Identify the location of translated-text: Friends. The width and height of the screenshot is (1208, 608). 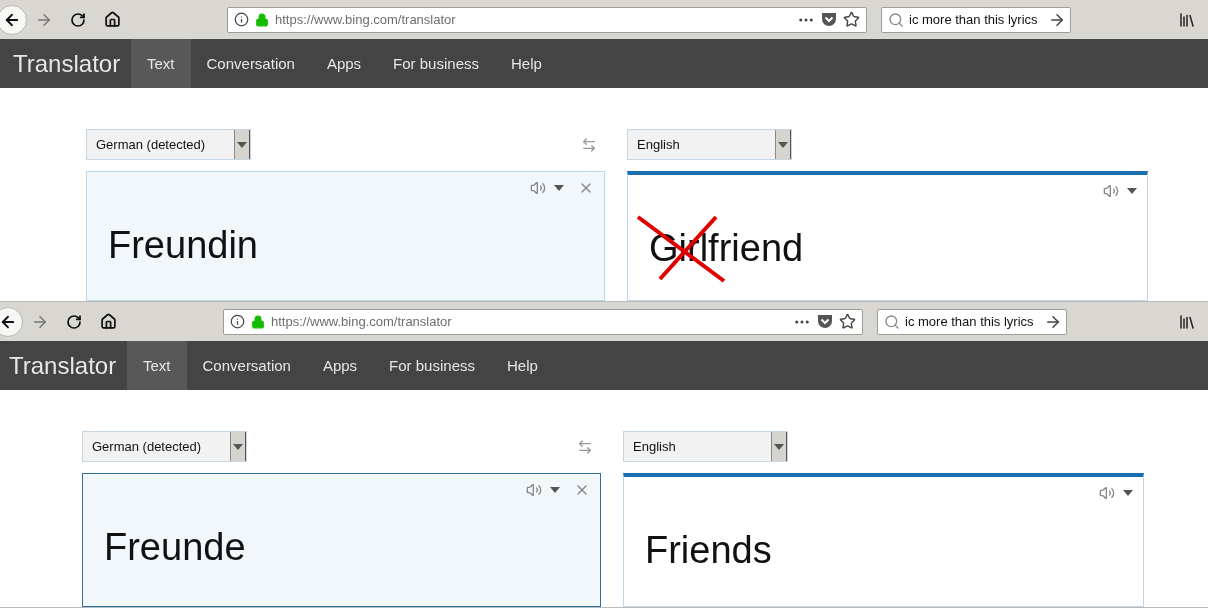
(708, 550).